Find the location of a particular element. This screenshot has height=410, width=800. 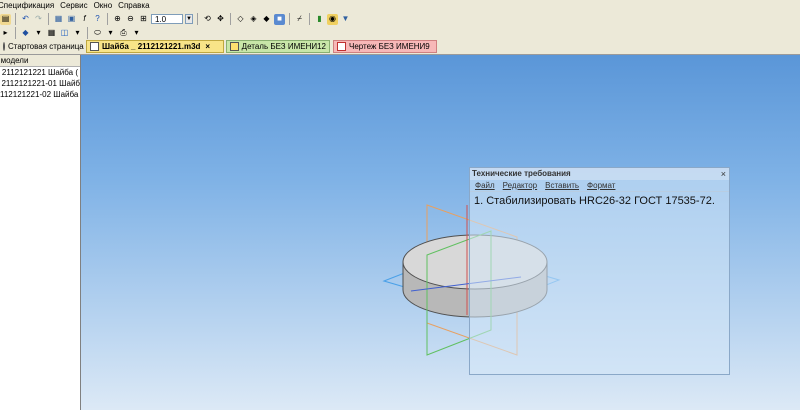

menu-help: Справка is located at coordinates (136, 5).